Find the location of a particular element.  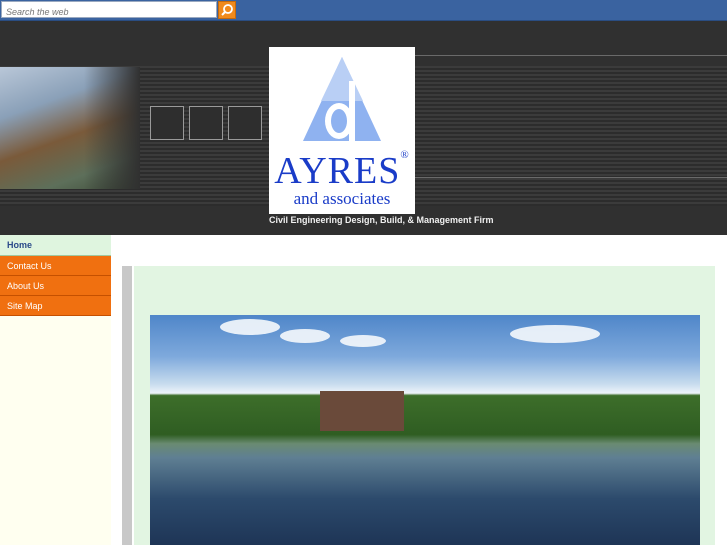

logo: AYRES® and associates is located at coordinates (342, 130).